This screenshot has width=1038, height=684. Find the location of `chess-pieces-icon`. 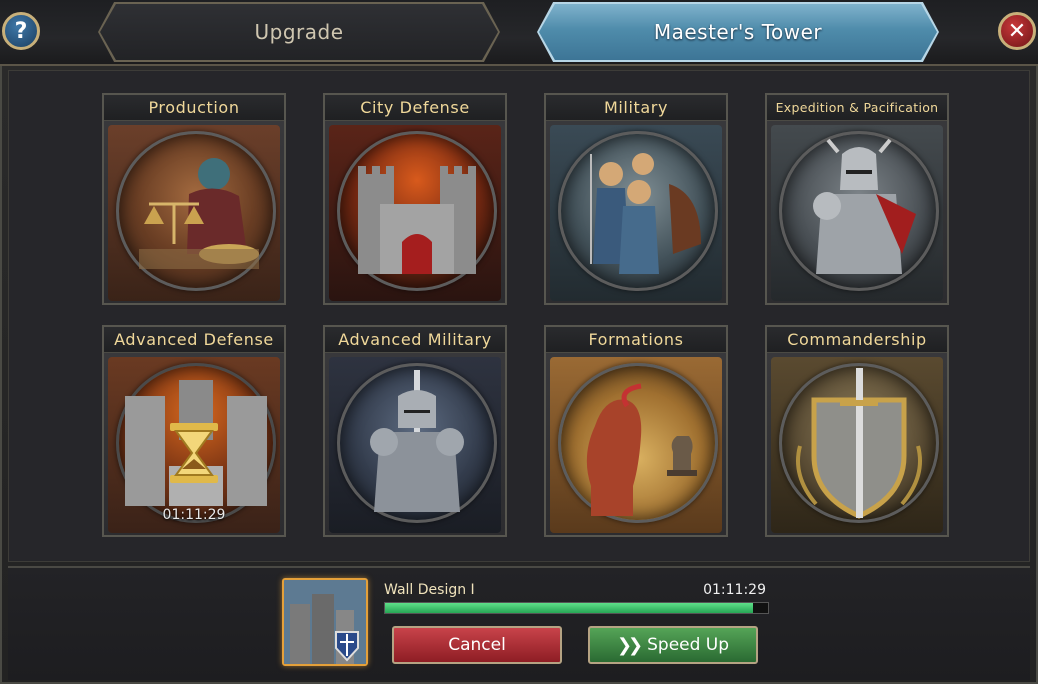

chess-pieces-icon is located at coordinates (638, 443).